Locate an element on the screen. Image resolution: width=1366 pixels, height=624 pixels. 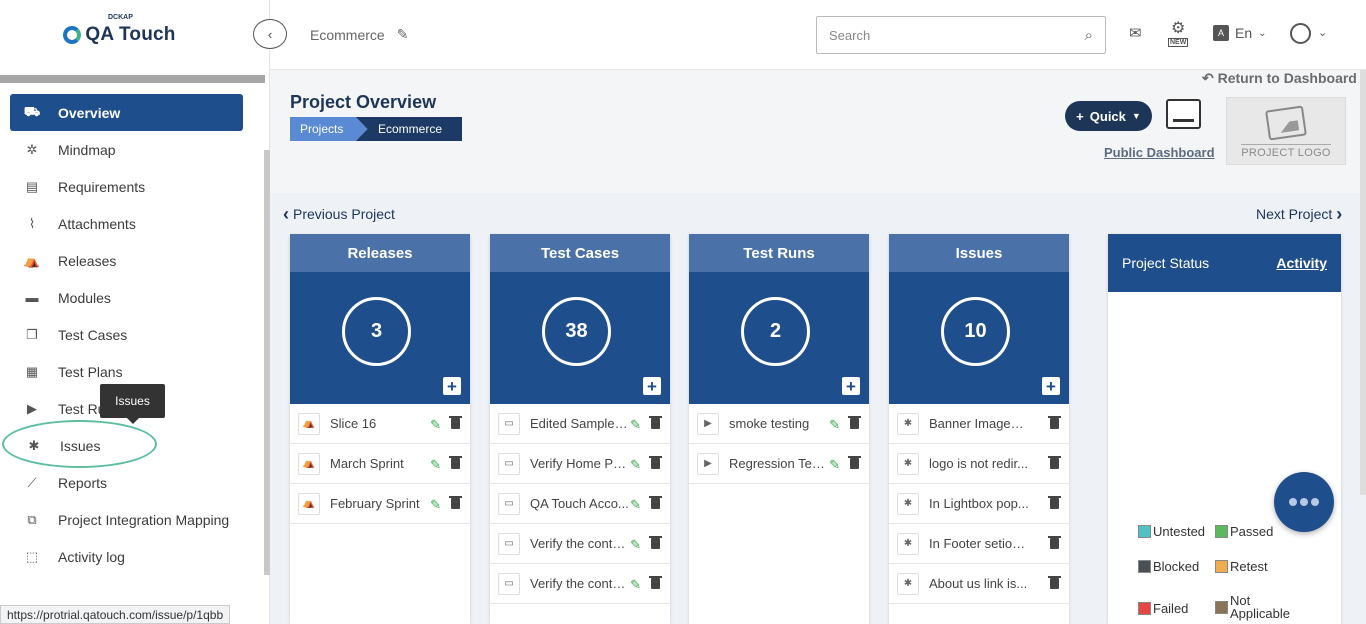
list-item: ▭ QA Touch Acco... ✎ is located at coordinates (580, 504).